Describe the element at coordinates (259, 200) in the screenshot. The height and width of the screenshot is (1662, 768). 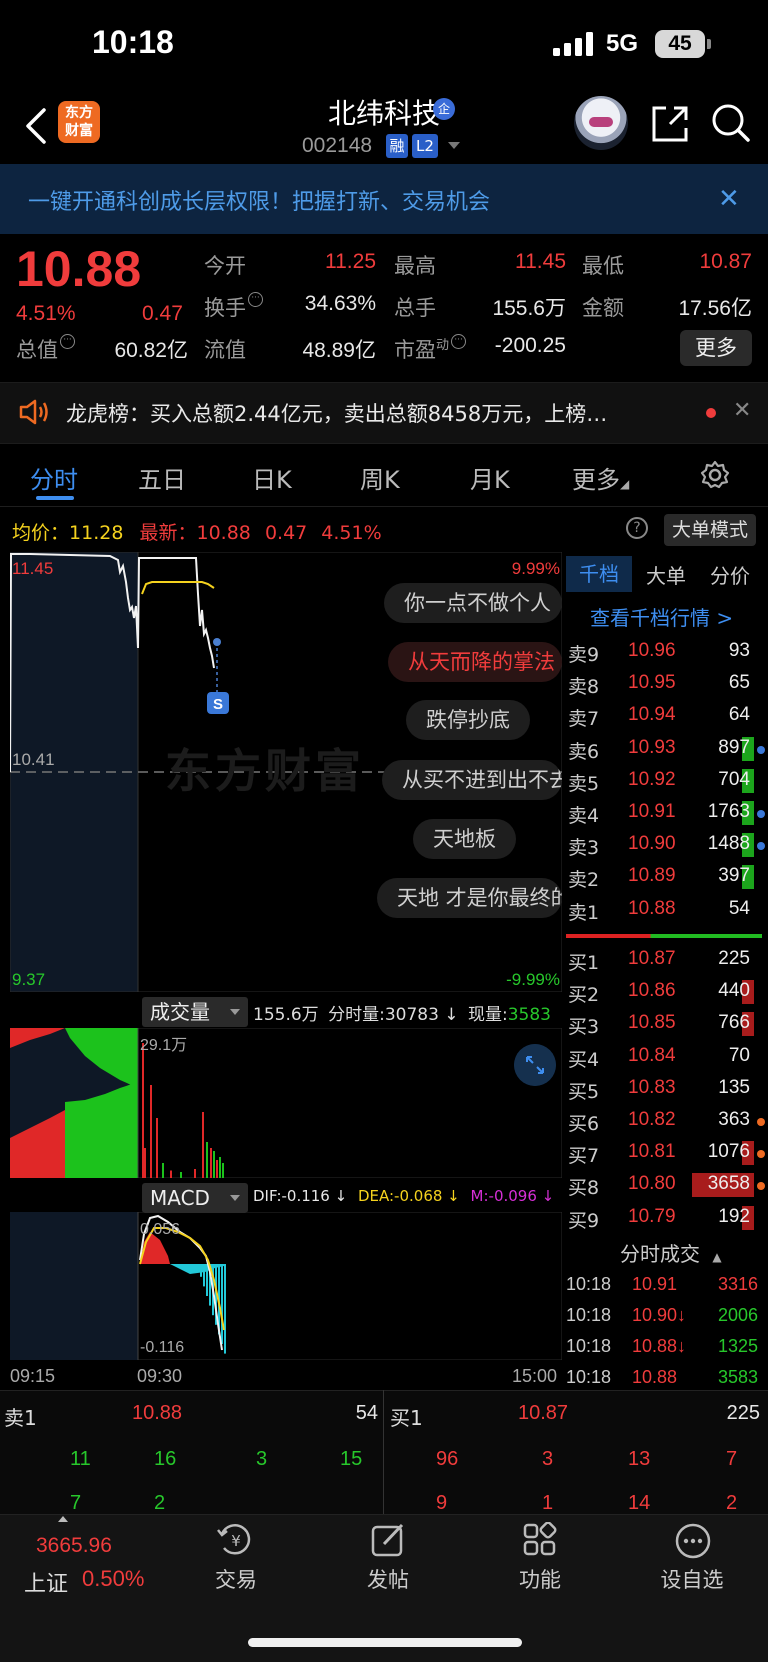
I see `promo-banner-text: 一键开通科创成长层权限！把握打新、交易机会` at that location.